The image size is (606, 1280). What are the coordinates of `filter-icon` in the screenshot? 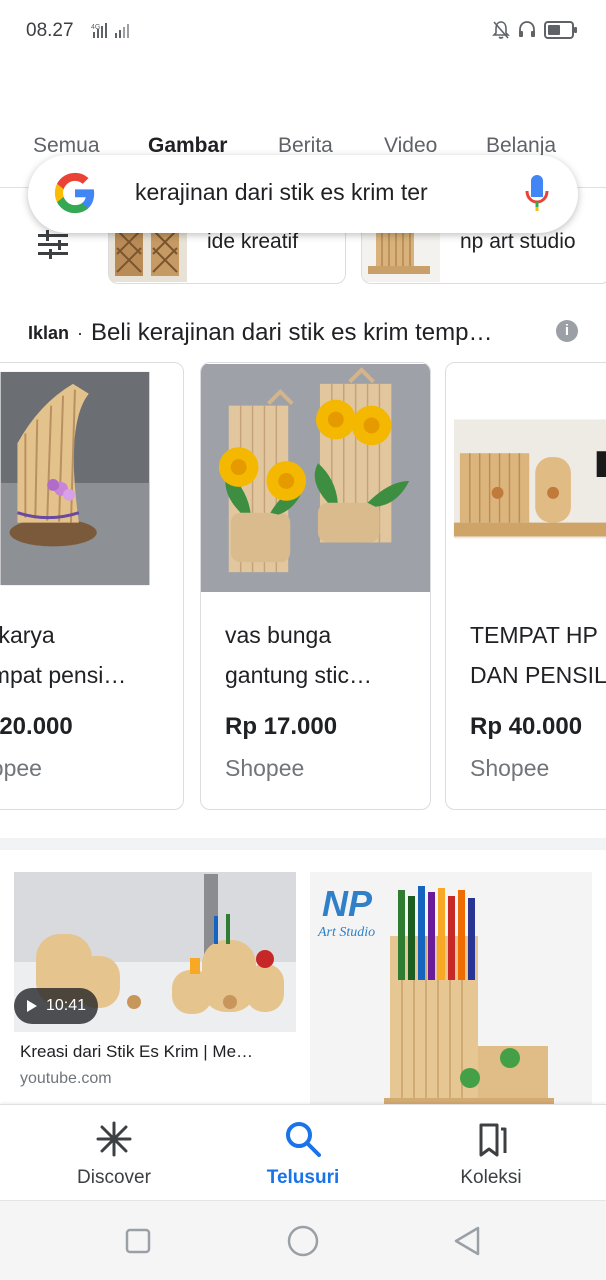 It's located at (53, 245).